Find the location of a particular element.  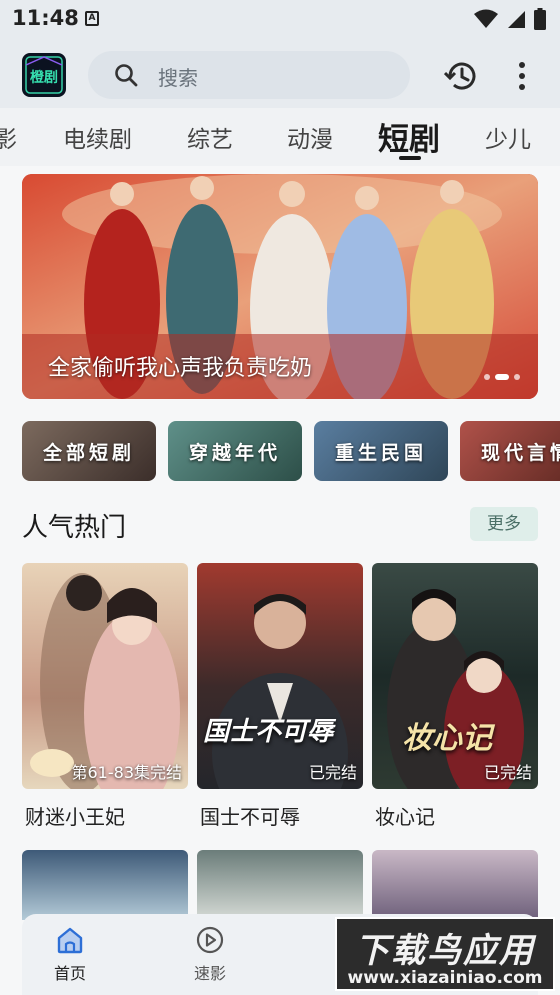

nav-quick-video: 速影 is located at coordinates (210, 955).